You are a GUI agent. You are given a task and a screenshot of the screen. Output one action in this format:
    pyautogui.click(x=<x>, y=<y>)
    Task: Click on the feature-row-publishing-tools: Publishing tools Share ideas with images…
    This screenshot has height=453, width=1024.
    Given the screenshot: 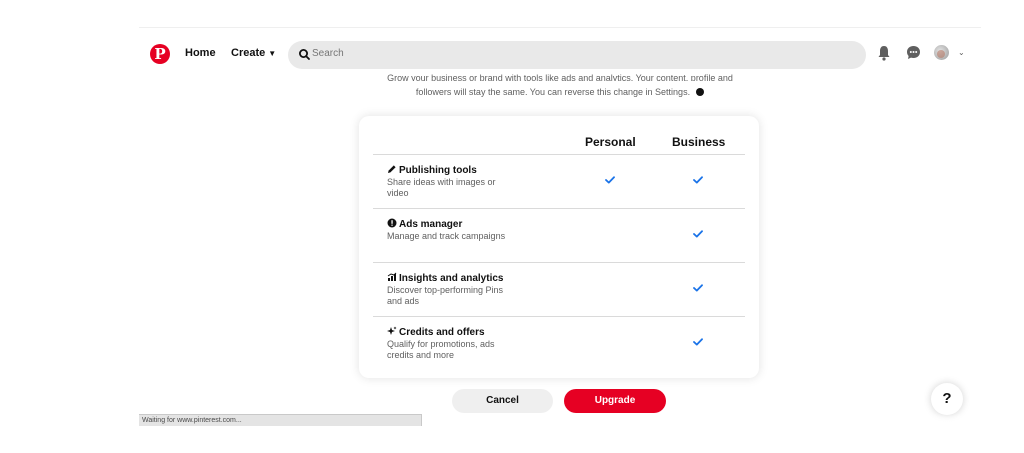 What is the action you would take?
    pyautogui.click(x=559, y=181)
    